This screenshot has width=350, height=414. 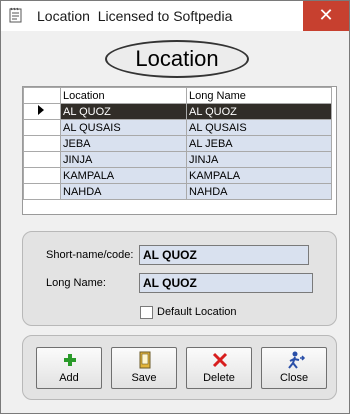 I want to click on table-row: NAHDA NAHDA, so click(x=177, y=191).